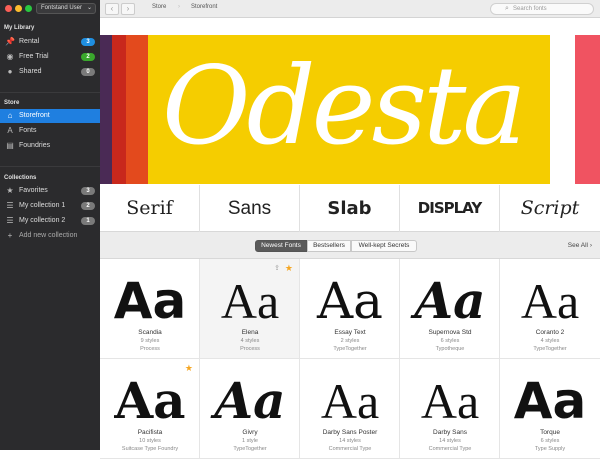 The width and height of the screenshot is (600, 459). I want to click on search-icon: ⌕, so click(507, 8).